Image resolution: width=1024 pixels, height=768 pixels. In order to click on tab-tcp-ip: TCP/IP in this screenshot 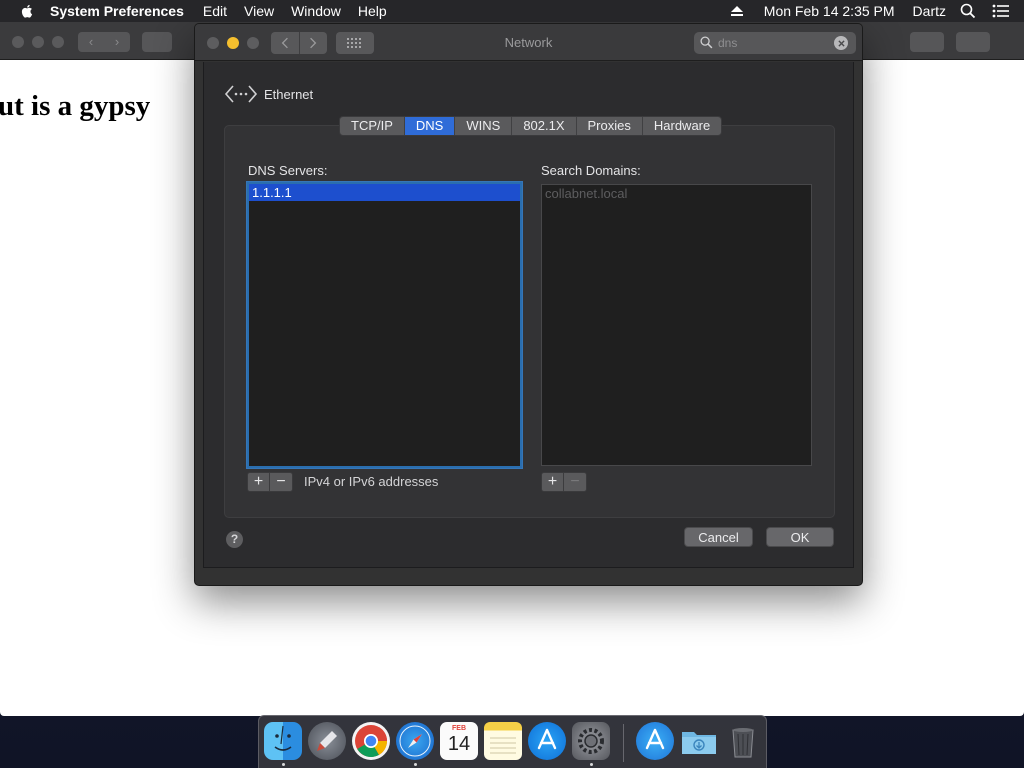, I will do `click(372, 126)`.